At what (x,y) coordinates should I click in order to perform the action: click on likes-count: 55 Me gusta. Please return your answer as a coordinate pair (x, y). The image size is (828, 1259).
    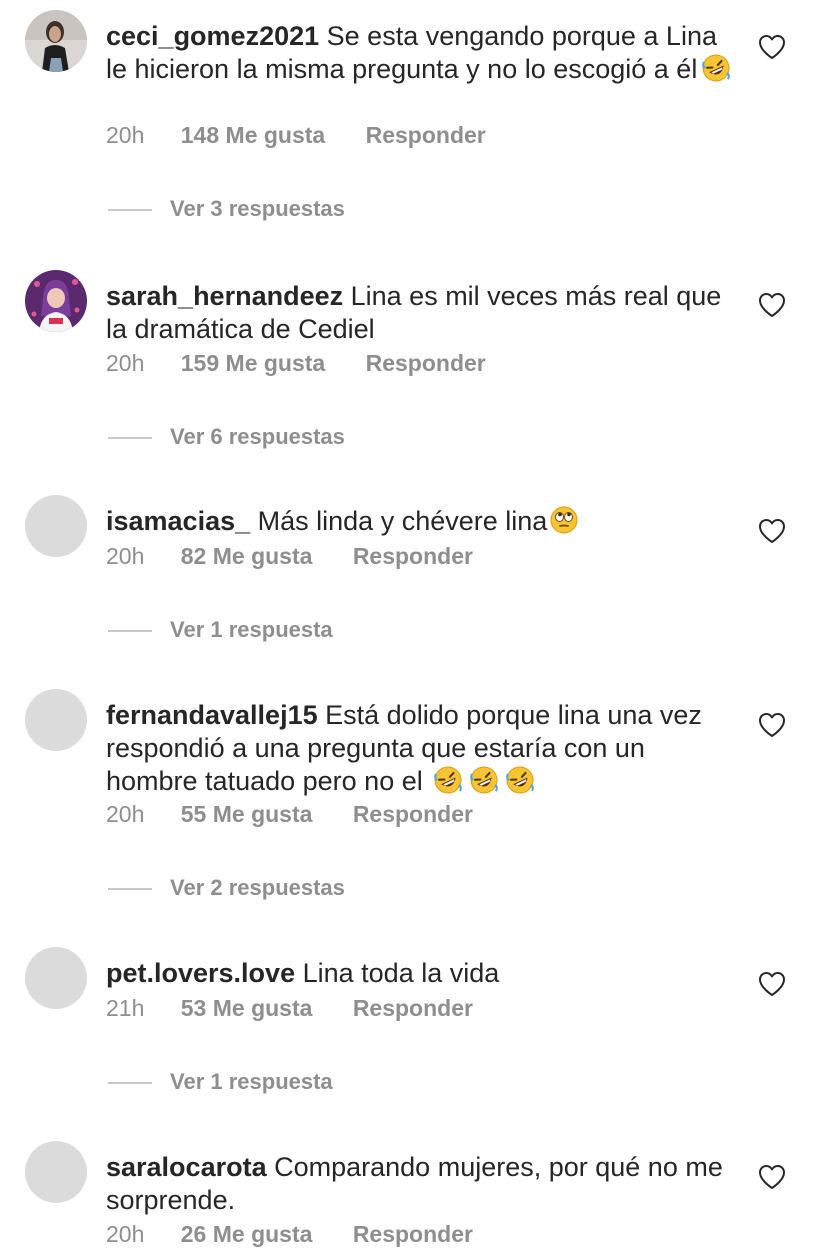
    Looking at the image, I should click on (247, 814).